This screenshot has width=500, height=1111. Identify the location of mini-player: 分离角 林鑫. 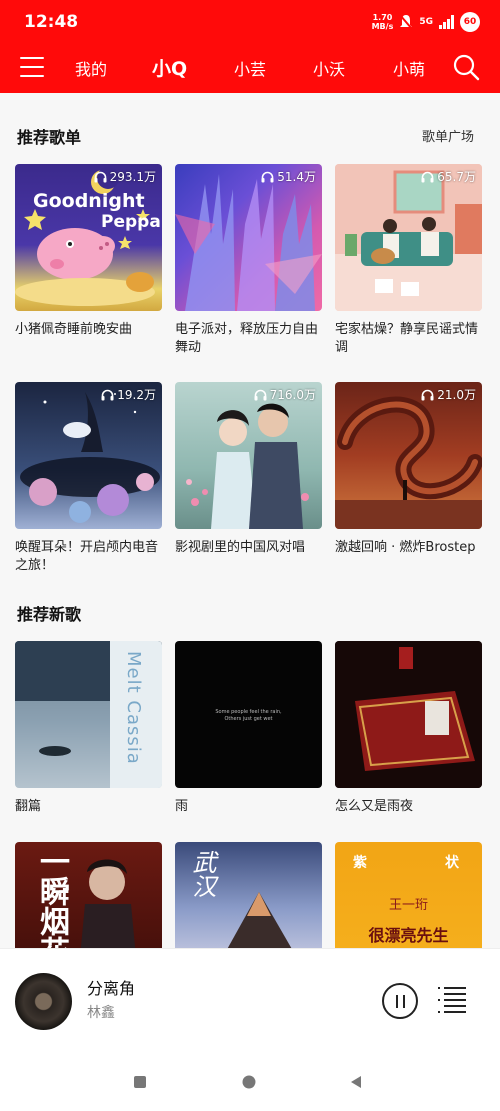
(250, 1000).